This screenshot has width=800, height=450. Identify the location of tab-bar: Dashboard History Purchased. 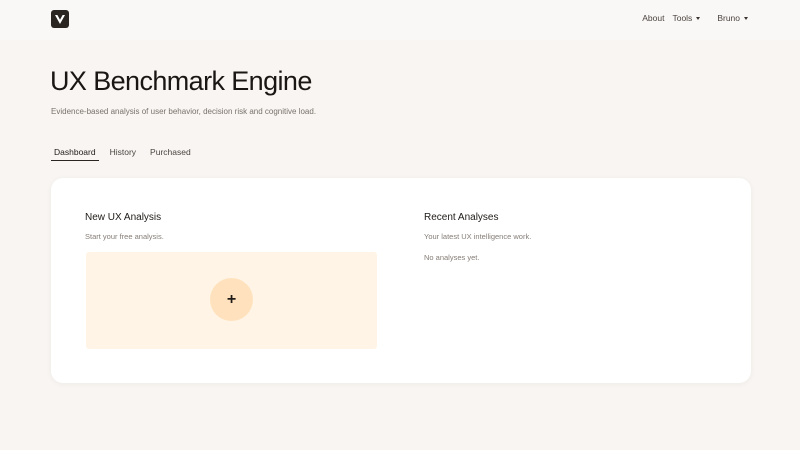
(126, 154).